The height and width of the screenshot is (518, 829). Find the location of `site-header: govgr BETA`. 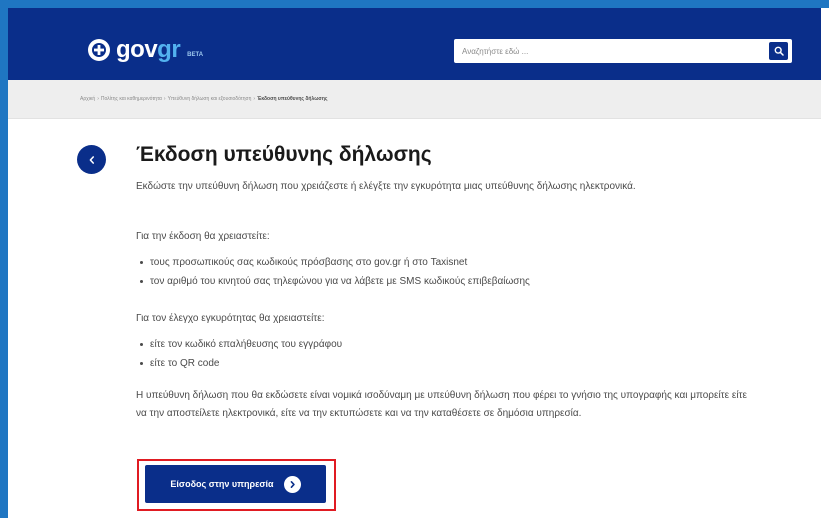

site-header: govgr BETA is located at coordinates (414, 44).